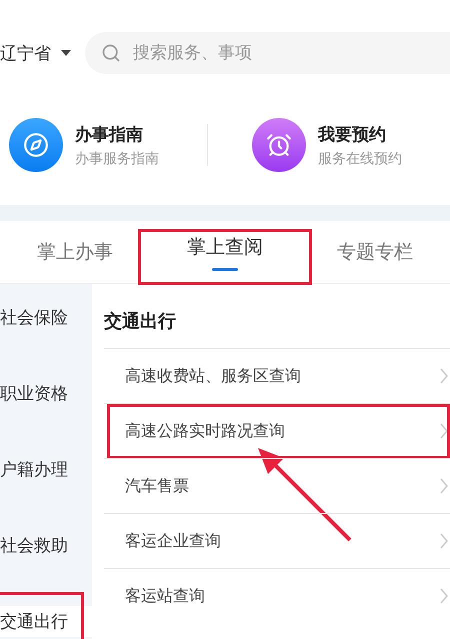 This screenshot has width=450, height=639. Describe the element at coordinates (34, 545) in the screenshot. I see `sidebar-item: 社会救助` at that location.